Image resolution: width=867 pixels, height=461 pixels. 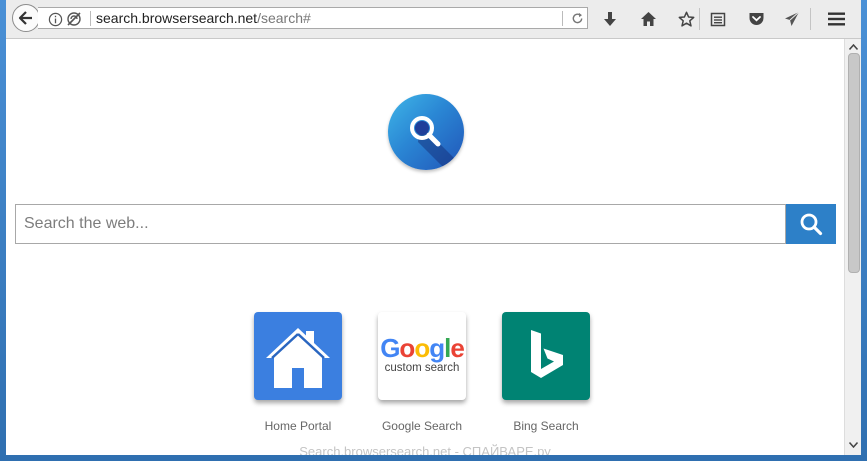 I want to click on chevron-down-icon, so click(x=853, y=445).